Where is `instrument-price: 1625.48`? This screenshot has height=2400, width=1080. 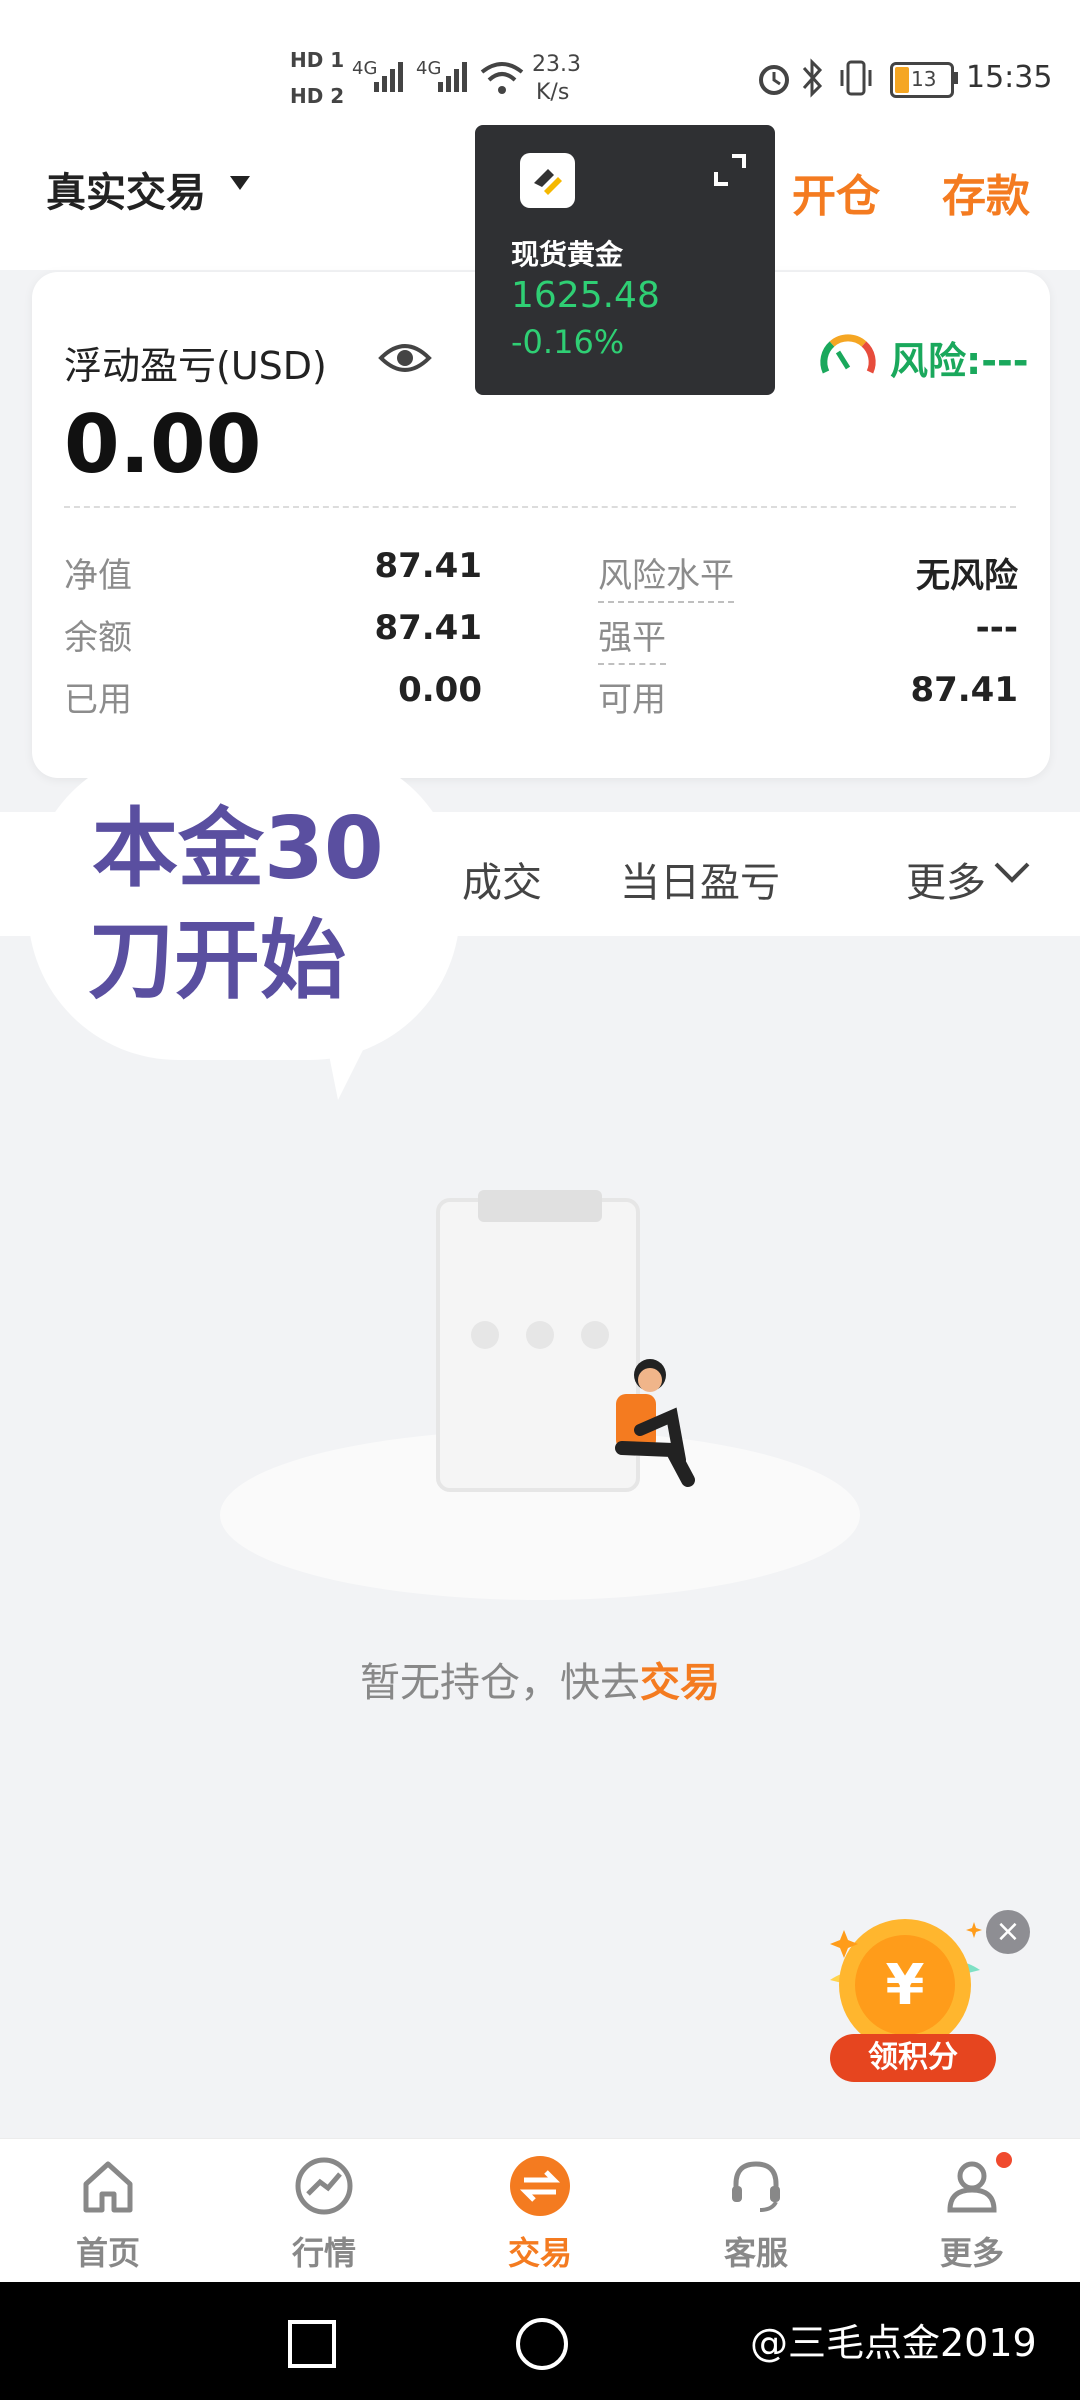 instrument-price: 1625.48 is located at coordinates (585, 295).